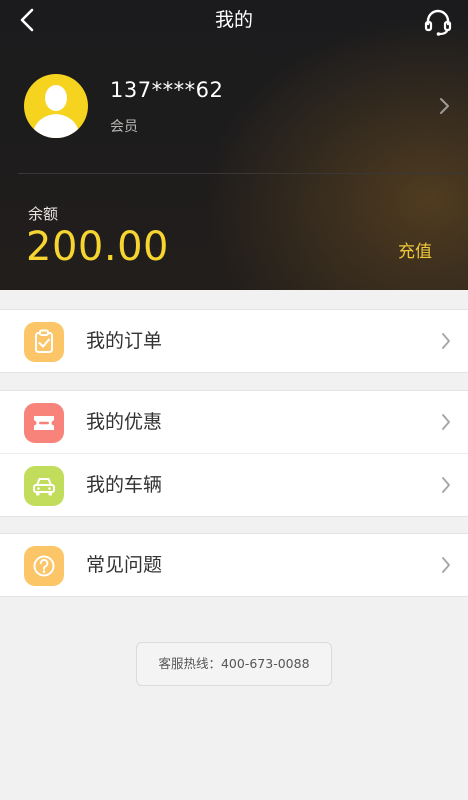 This screenshot has width=468, height=800. Describe the element at coordinates (124, 485) in the screenshot. I see `menu-item-label: 我的车辆` at that location.